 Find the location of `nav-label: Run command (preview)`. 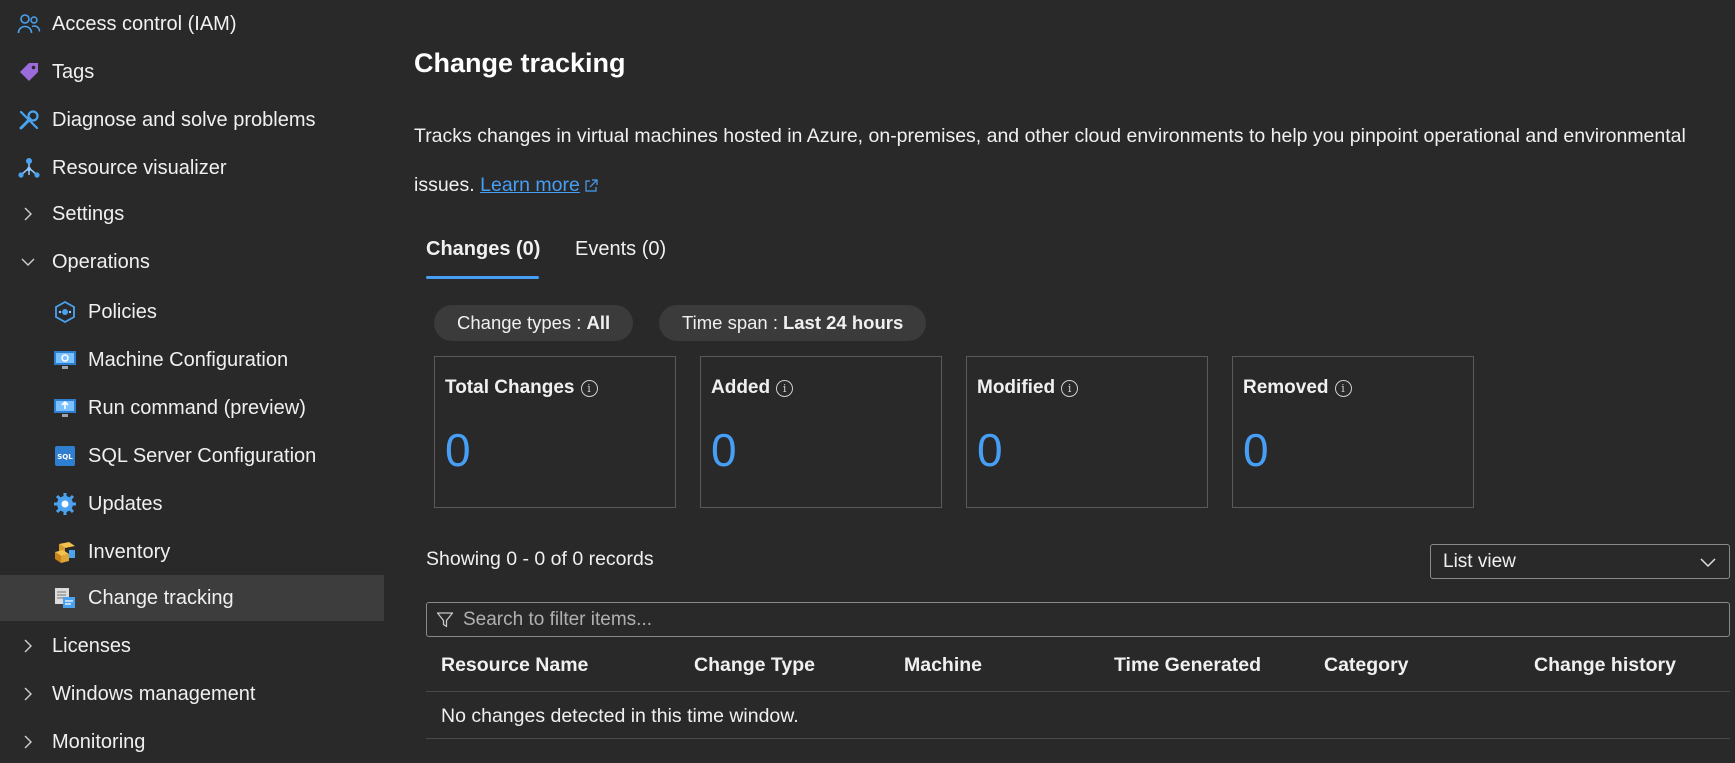

nav-label: Run command (preview) is located at coordinates (197, 407).